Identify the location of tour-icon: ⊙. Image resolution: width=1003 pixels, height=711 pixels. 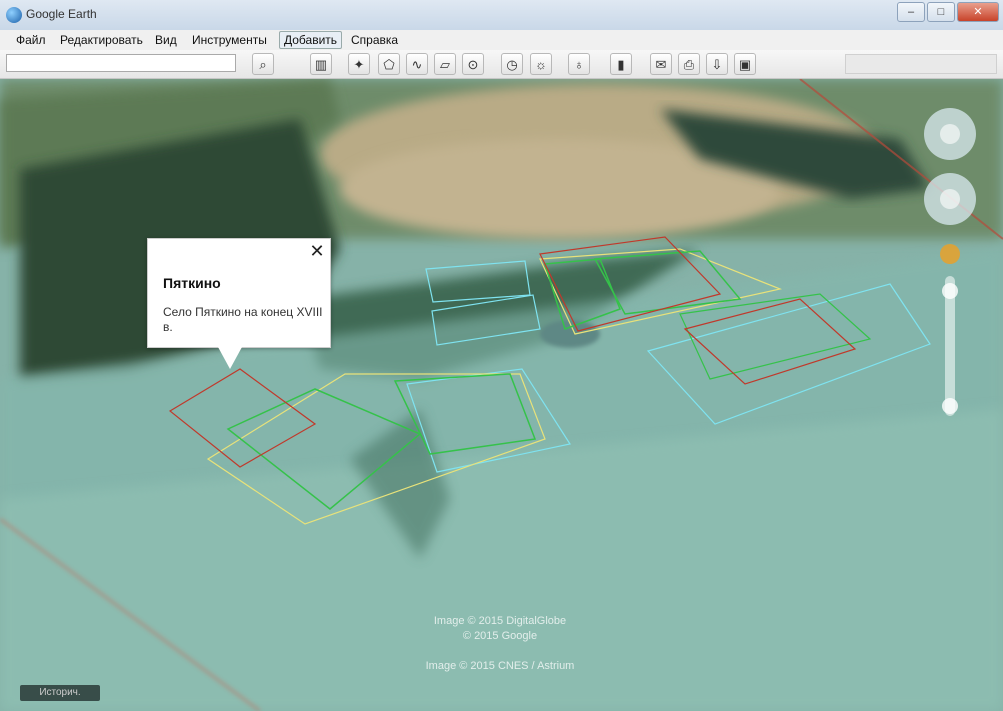
(473, 64).